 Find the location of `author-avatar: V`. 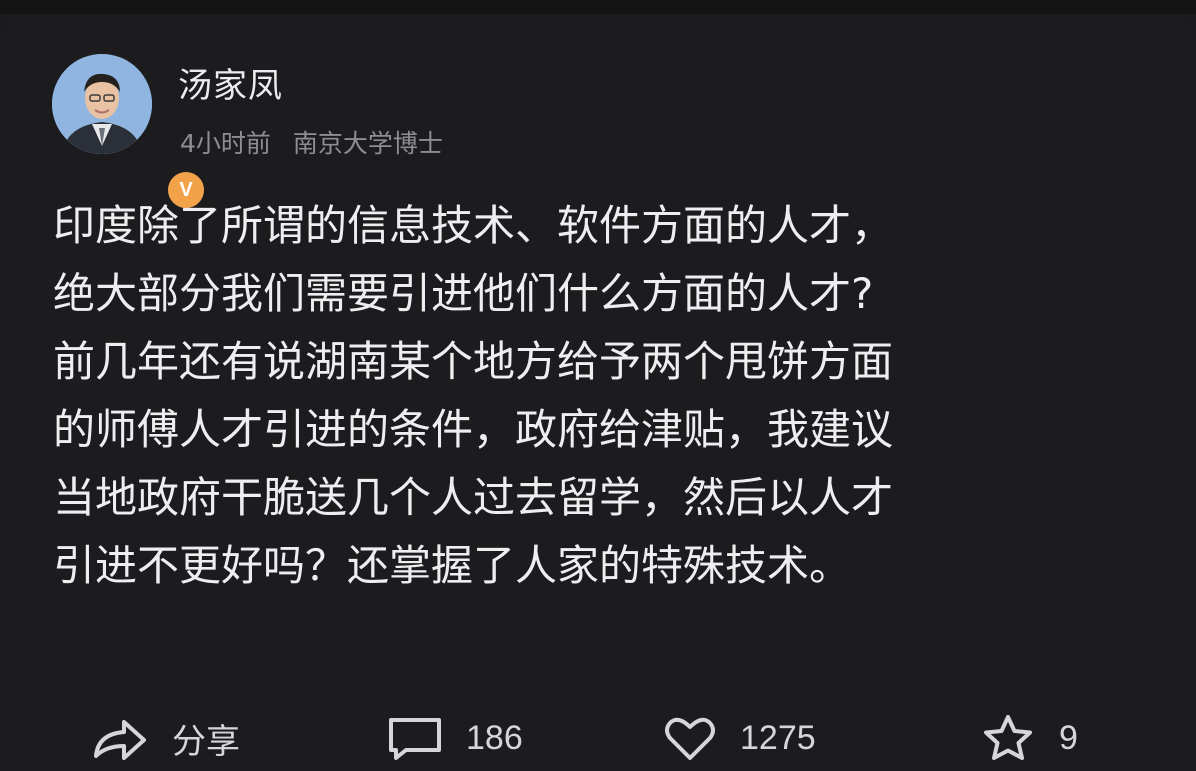

author-avatar: V is located at coordinates (129, 132).